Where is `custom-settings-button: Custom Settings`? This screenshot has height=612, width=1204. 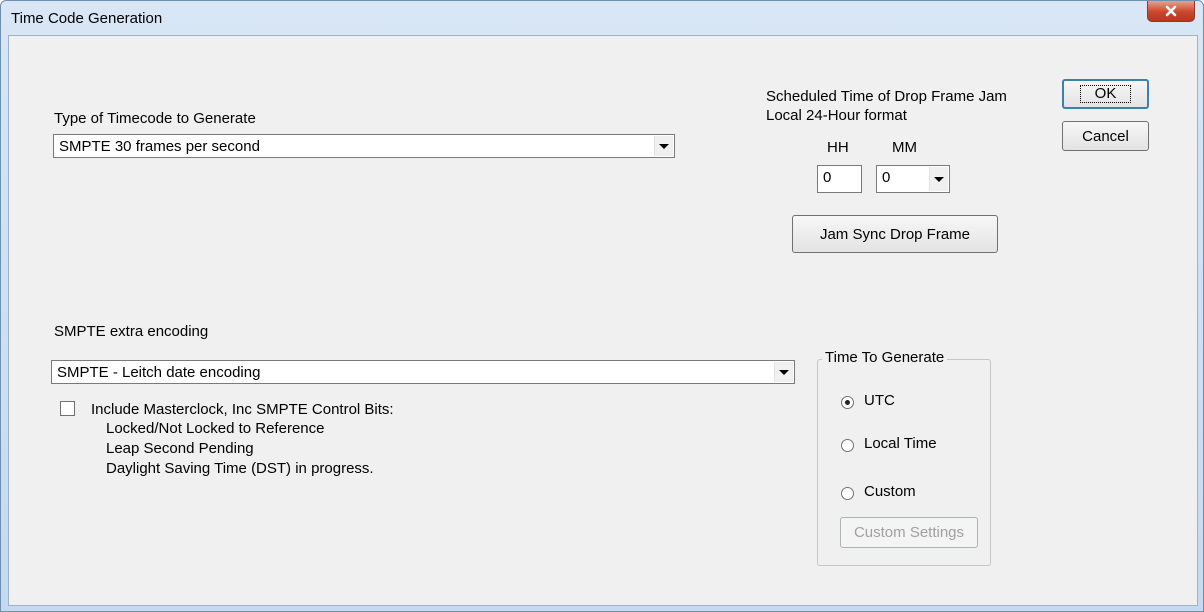
custom-settings-button: Custom Settings is located at coordinates (909, 532).